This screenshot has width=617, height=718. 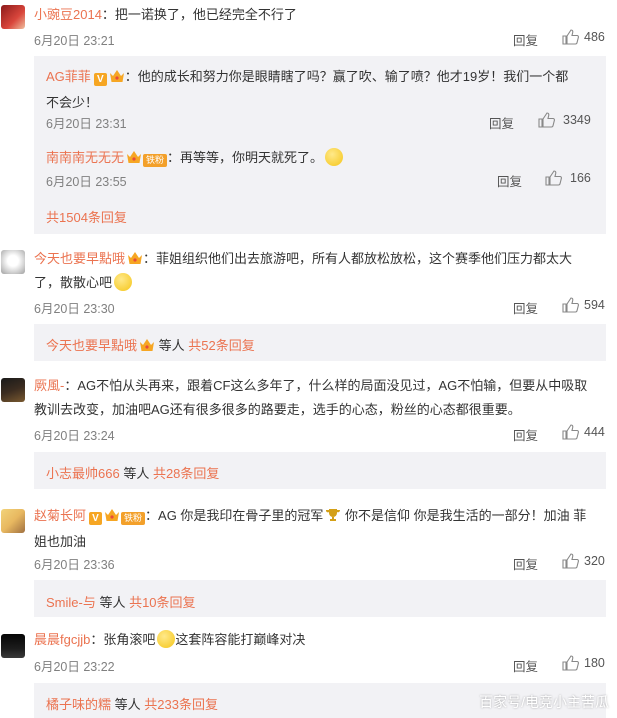 I want to click on more-replies-link: 今天也要早點哦 等人 共52条回复, so click(x=150, y=344).